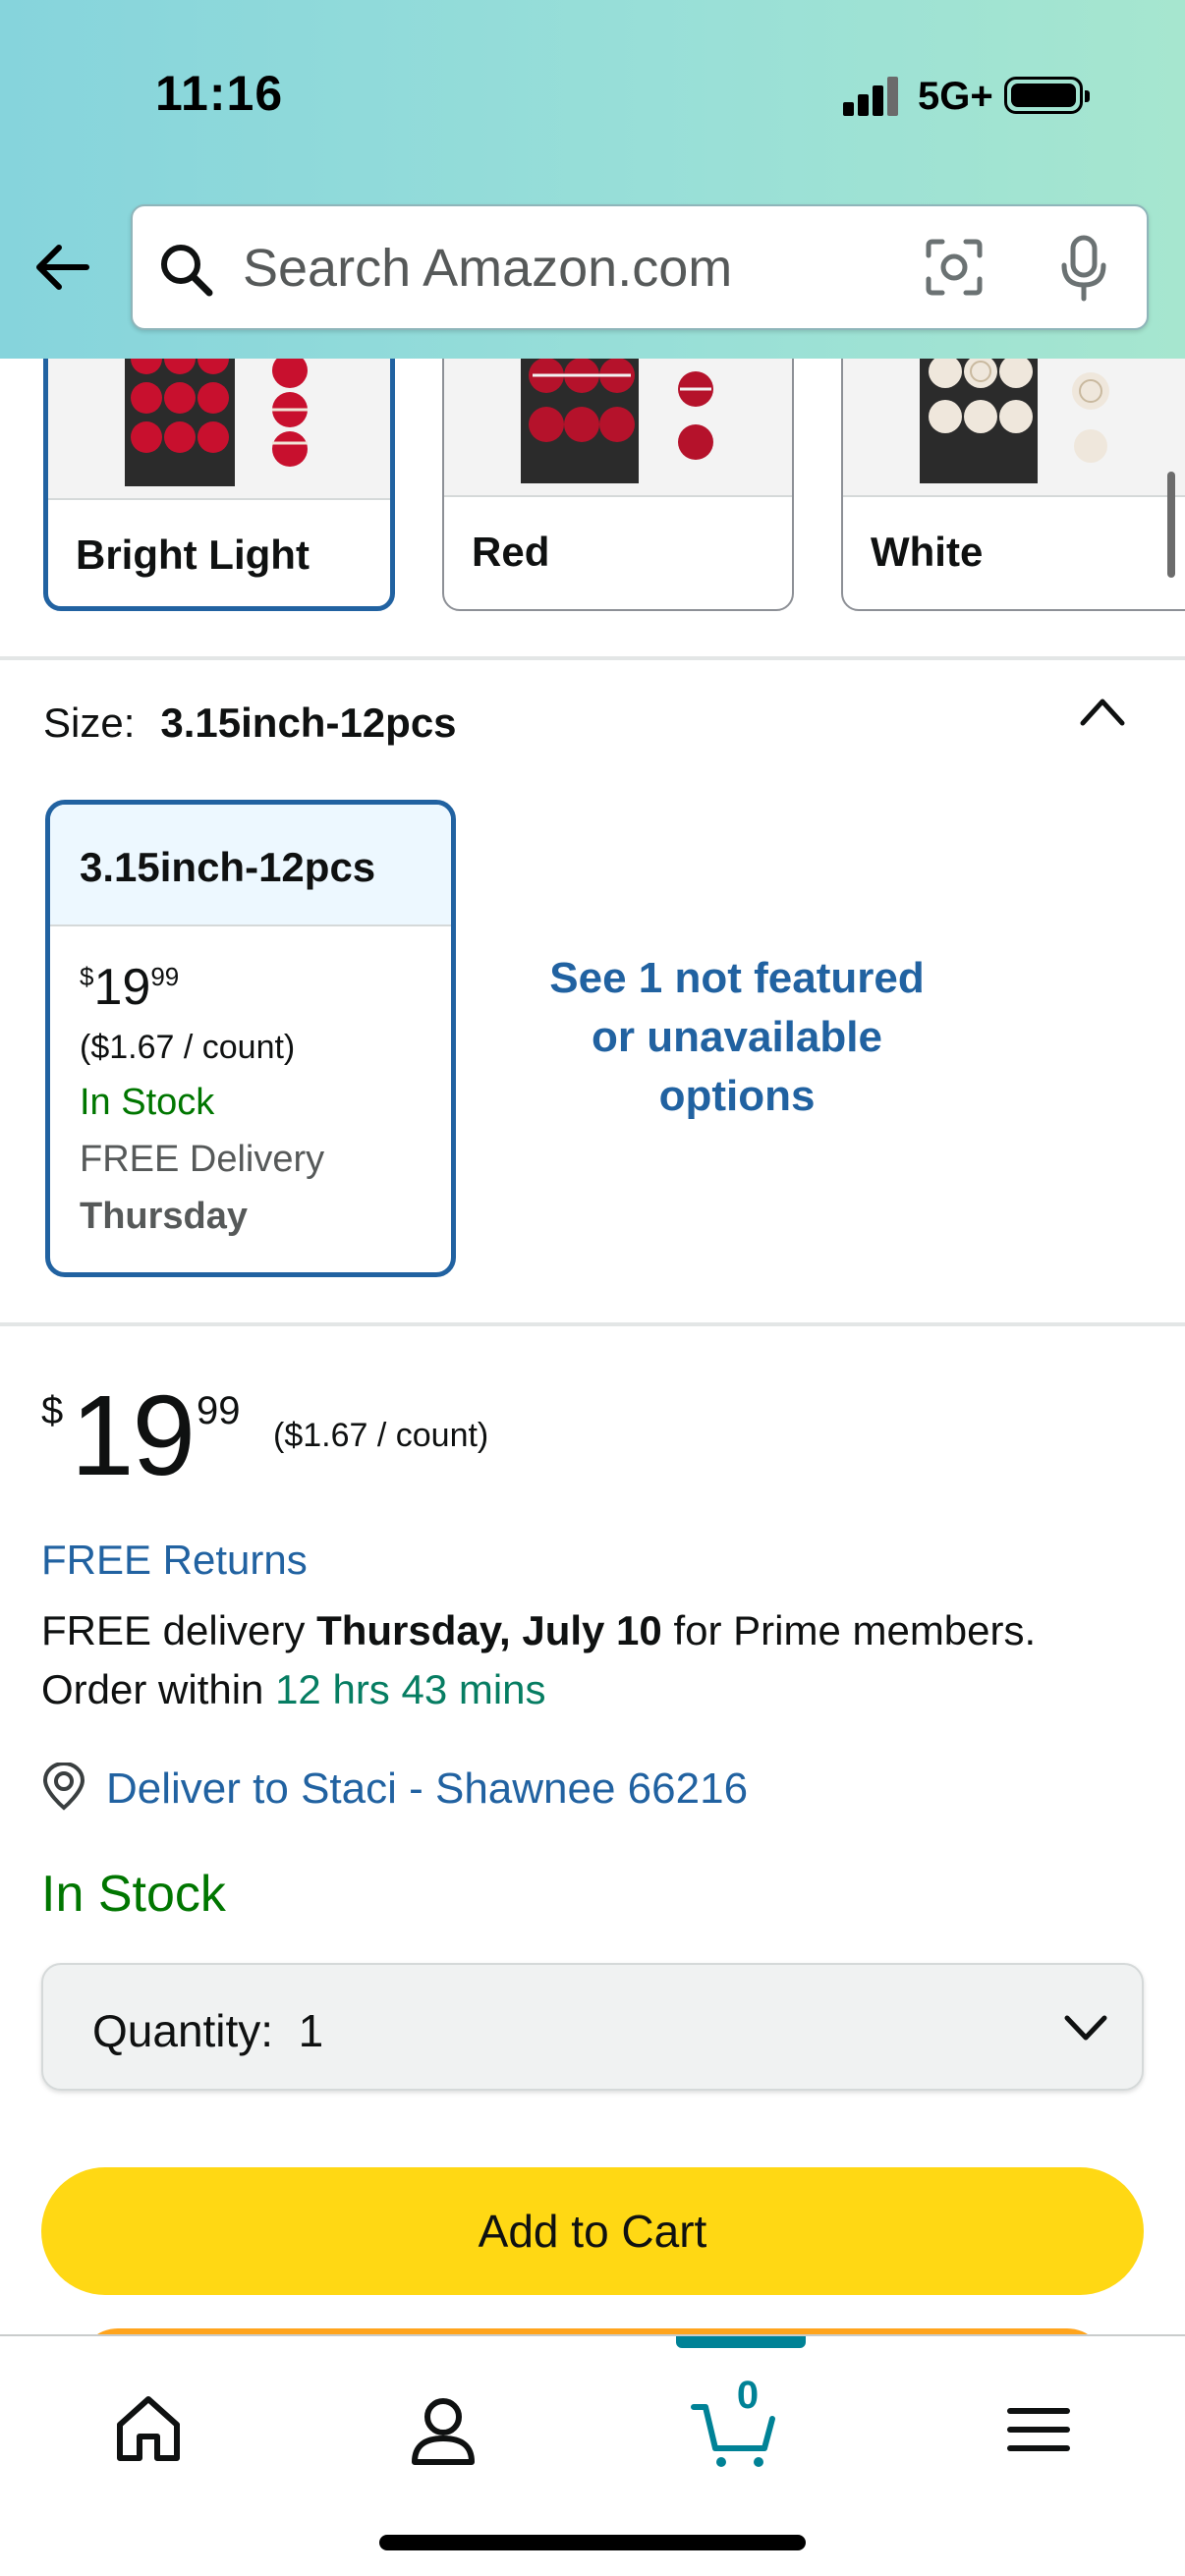 The width and height of the screenshot is (1185, 2576). What do you see at coordinates (592, 2542) in the screenshot?
I see `home-indicator` at bounding box center [592, 2542].